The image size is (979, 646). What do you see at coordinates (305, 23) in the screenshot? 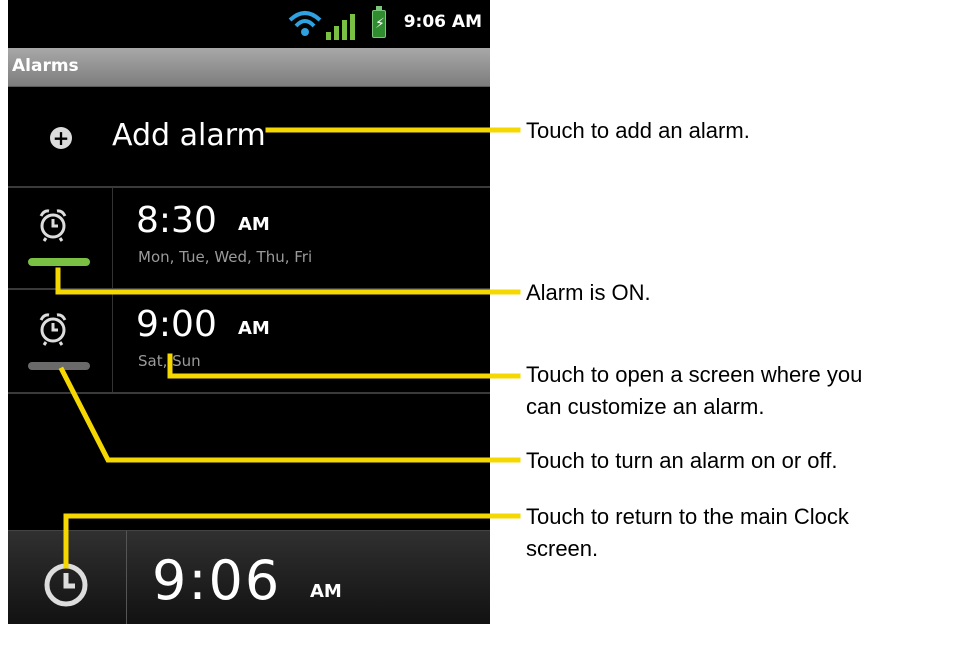
I see `wifi-icon` at bounding box center [305, 23].